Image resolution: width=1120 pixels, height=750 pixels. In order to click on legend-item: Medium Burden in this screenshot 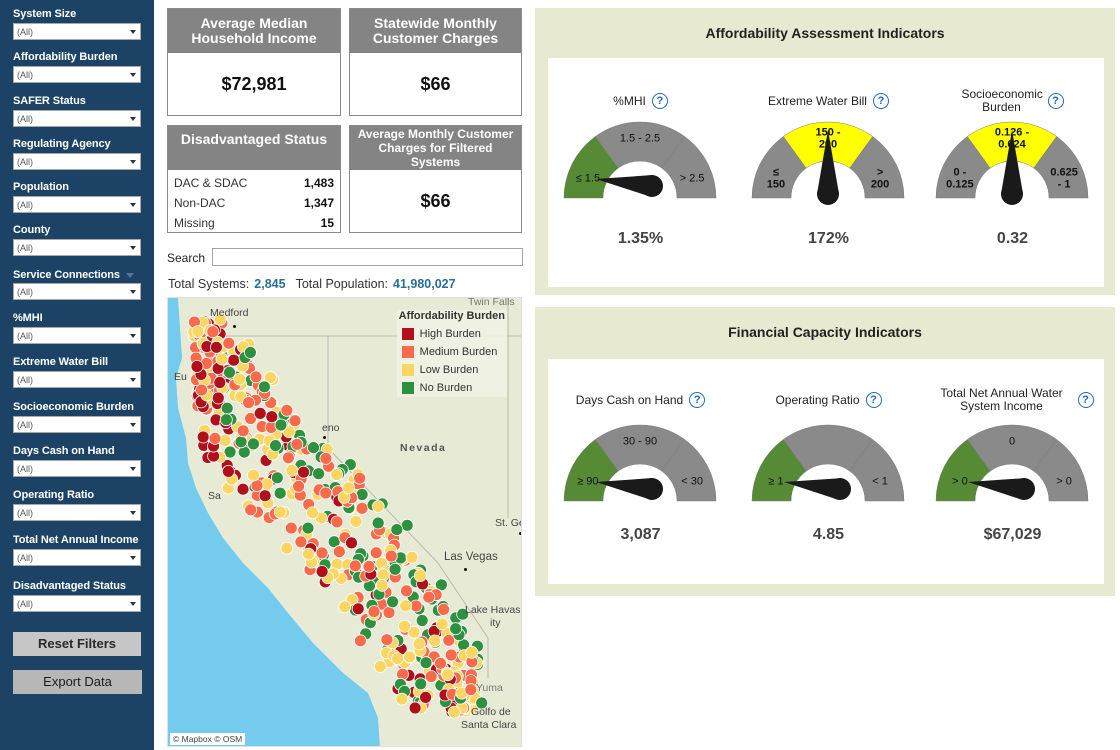, I will do `click(452, 352)`.